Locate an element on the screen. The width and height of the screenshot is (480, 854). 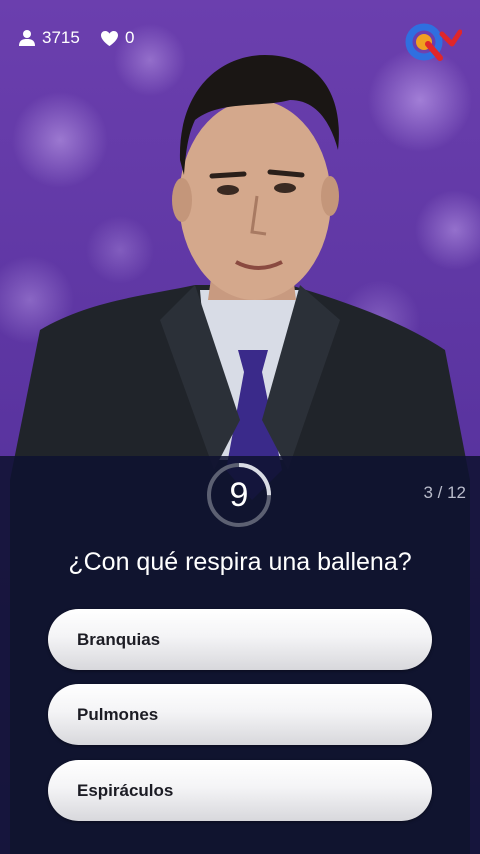
heart-icon is located at coordinates (109, 38).